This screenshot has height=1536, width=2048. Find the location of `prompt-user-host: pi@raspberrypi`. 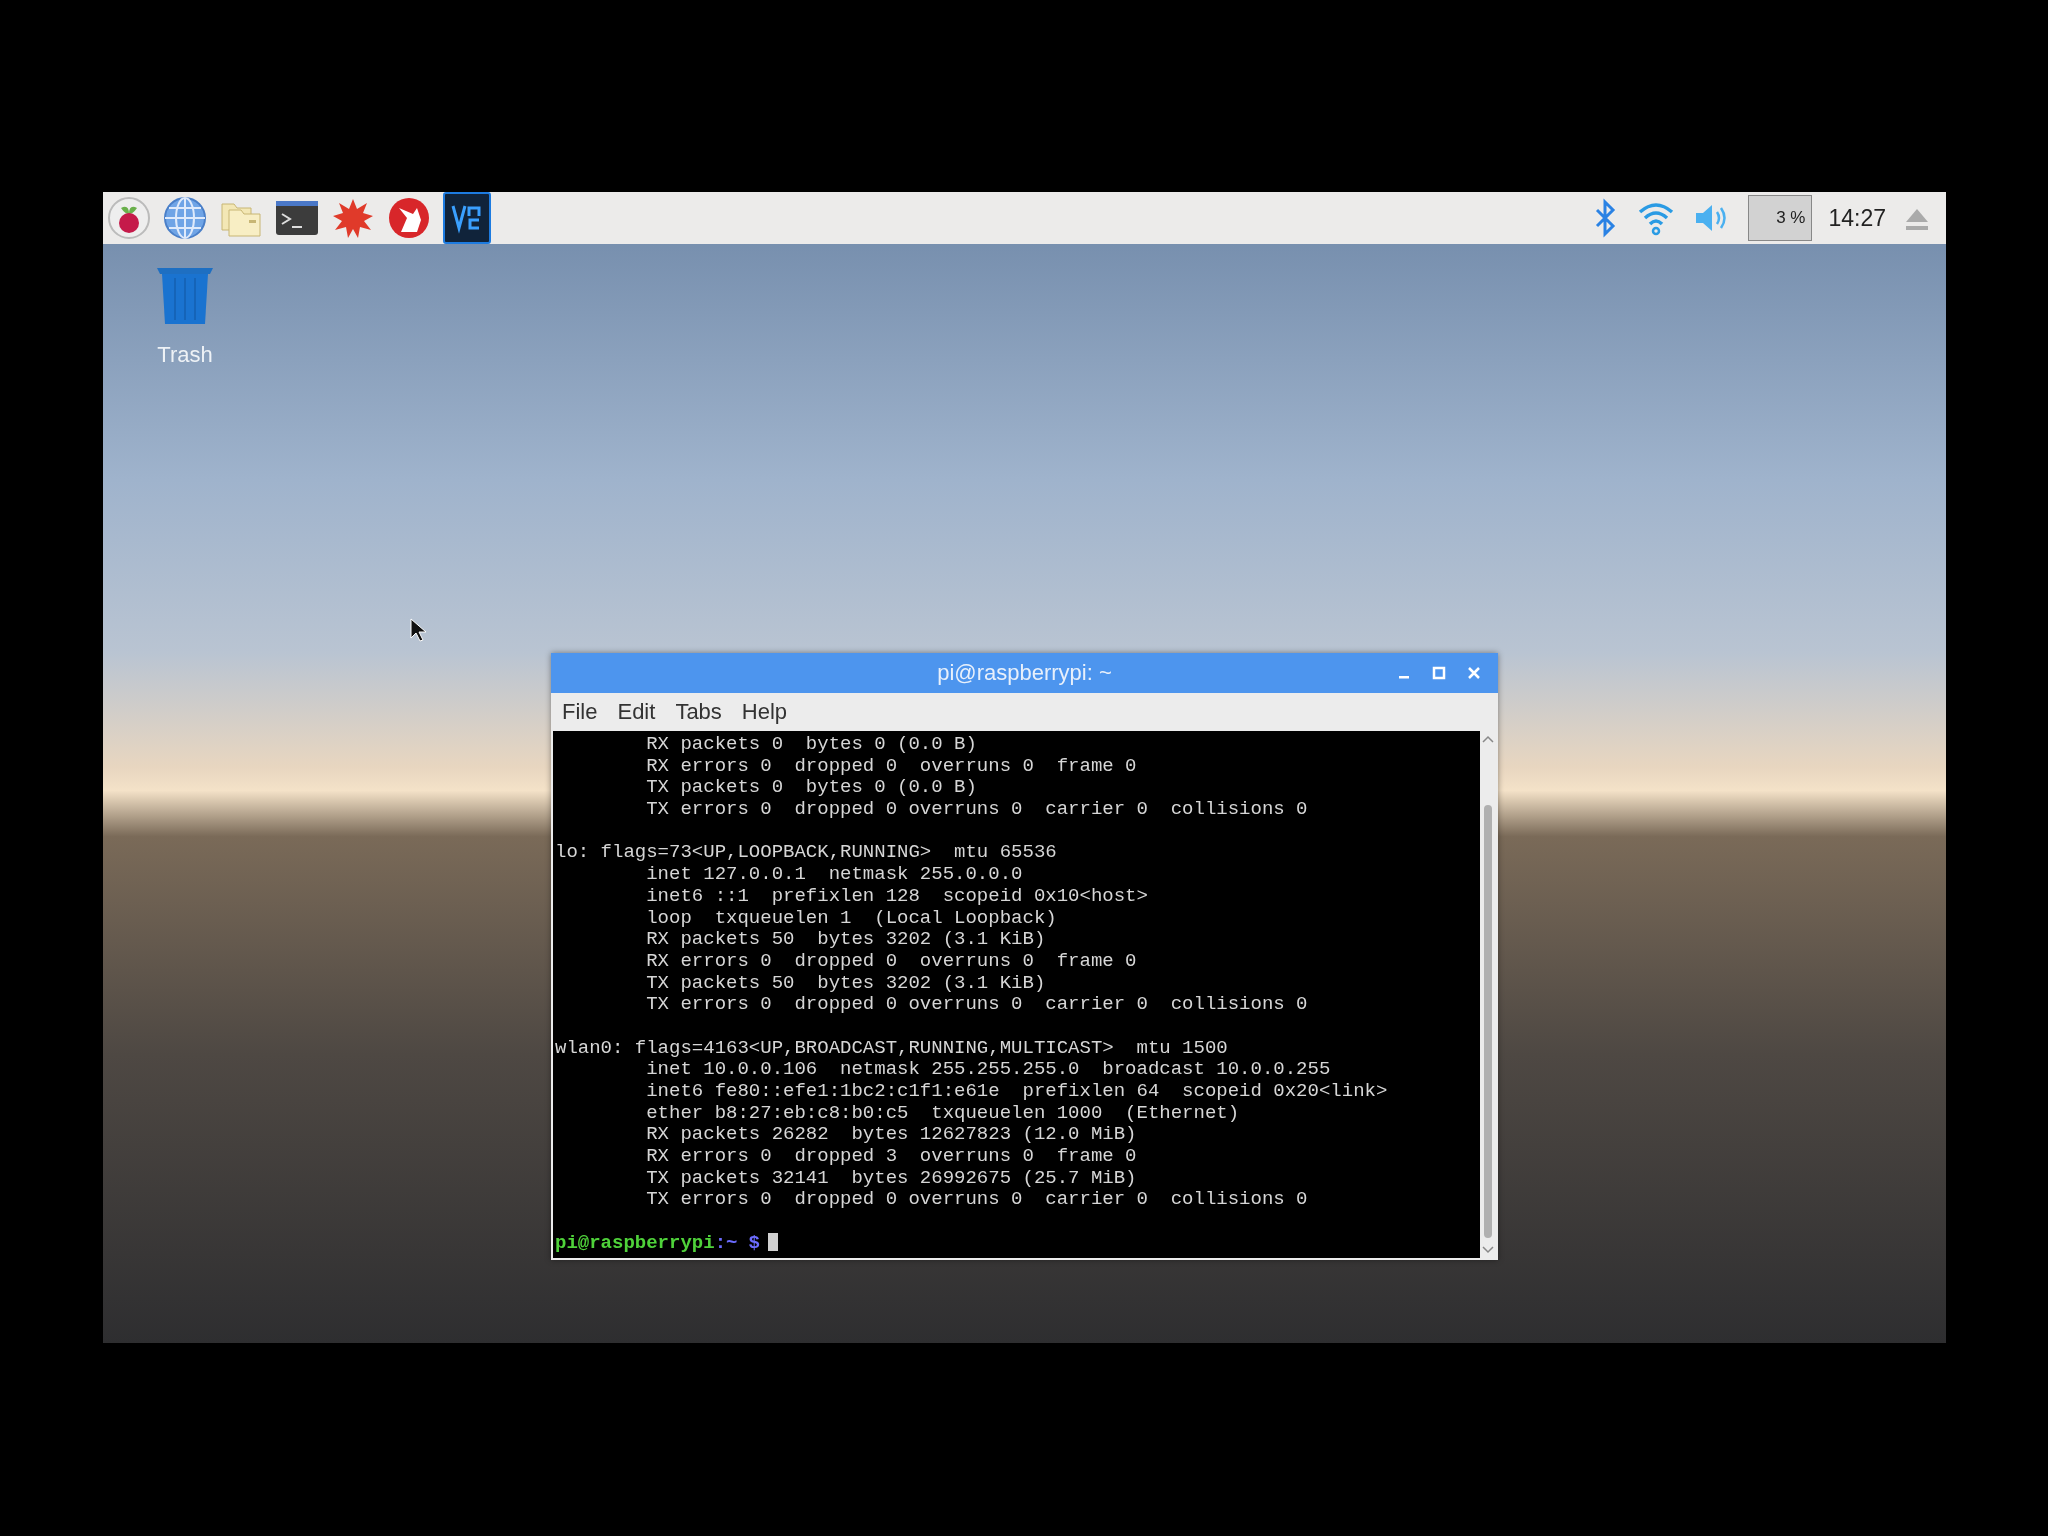

prompt-user-host: pi@raspberrypi is located at coordinates (635, 1242).